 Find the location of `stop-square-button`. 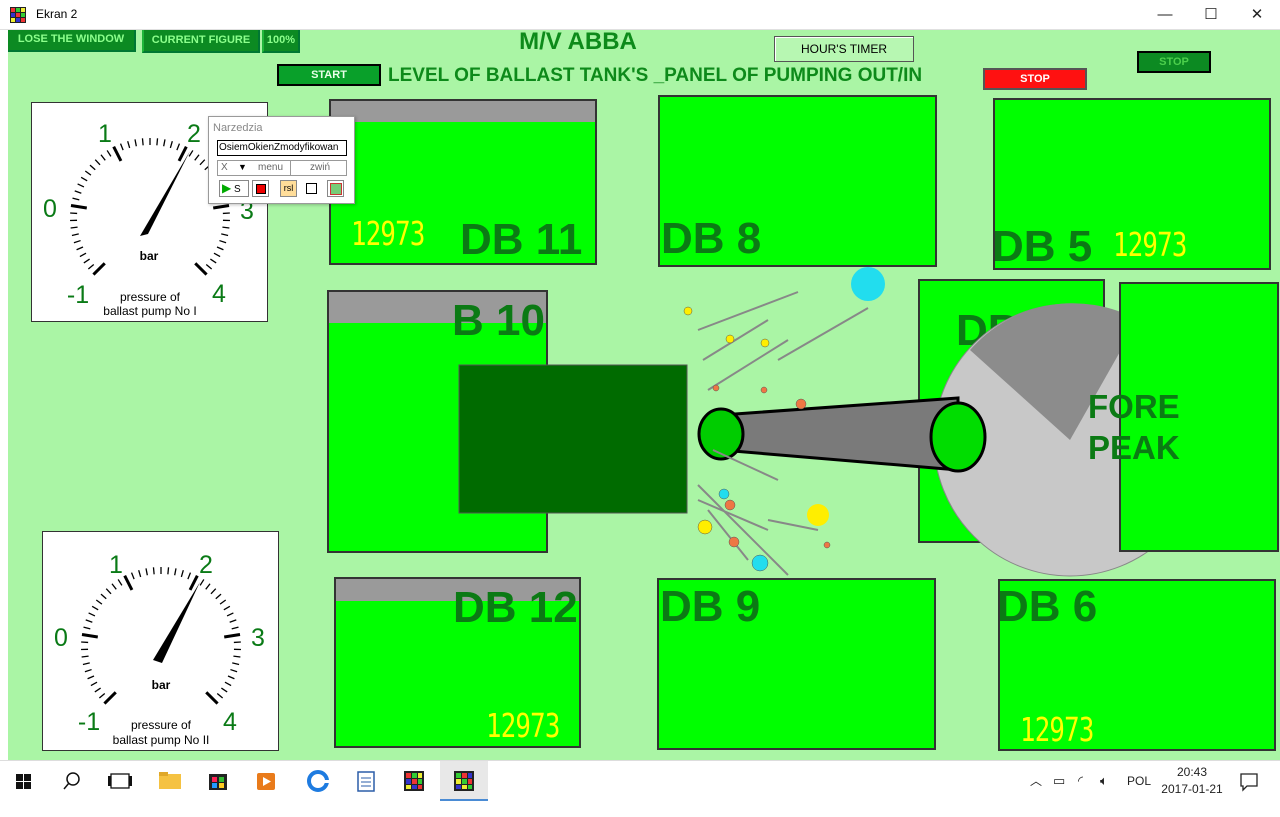

stop-square-button is located at coordinates (260, 188).